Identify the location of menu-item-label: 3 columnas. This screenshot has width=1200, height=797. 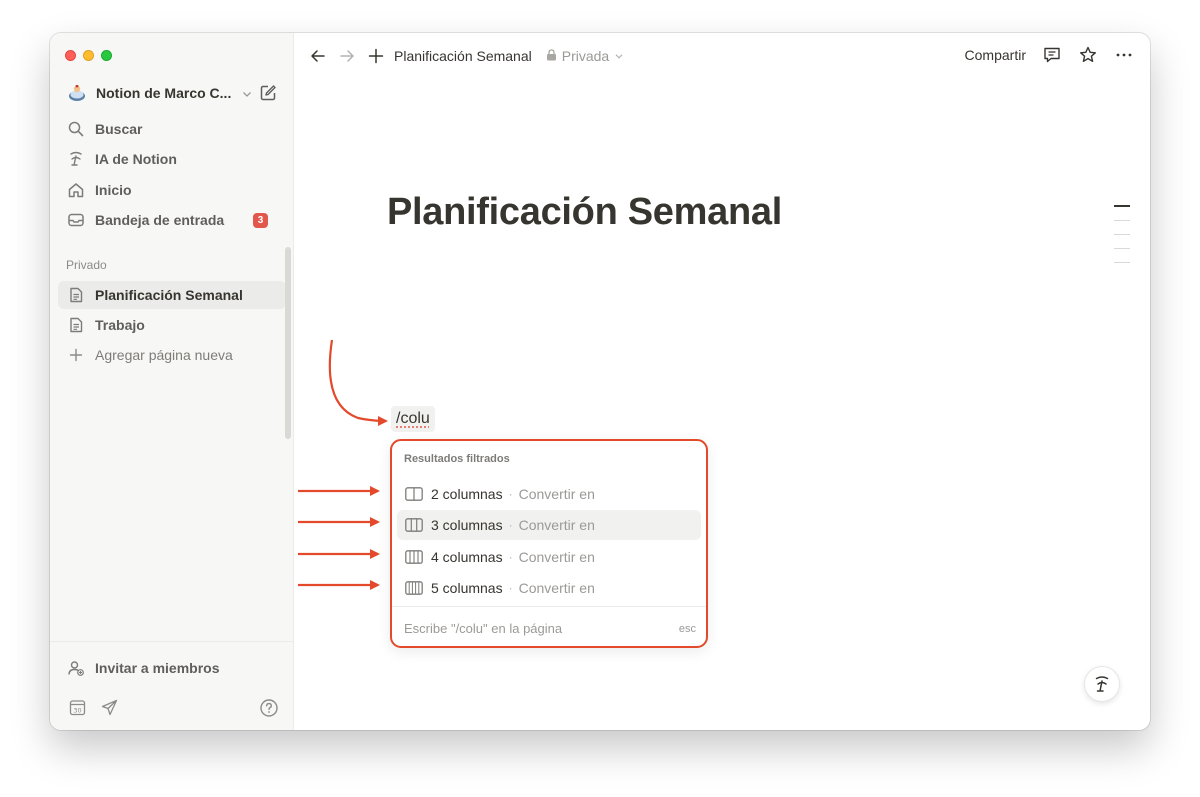
(467, 525).